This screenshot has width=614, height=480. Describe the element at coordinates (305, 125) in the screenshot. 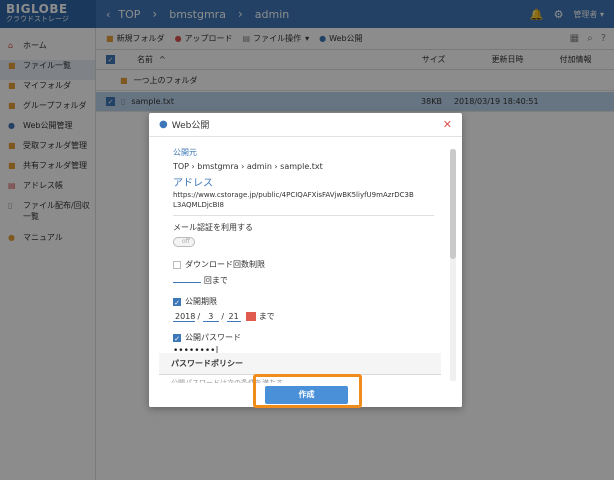

I see `dialog-header: ● Web公開 ✕` at that location.